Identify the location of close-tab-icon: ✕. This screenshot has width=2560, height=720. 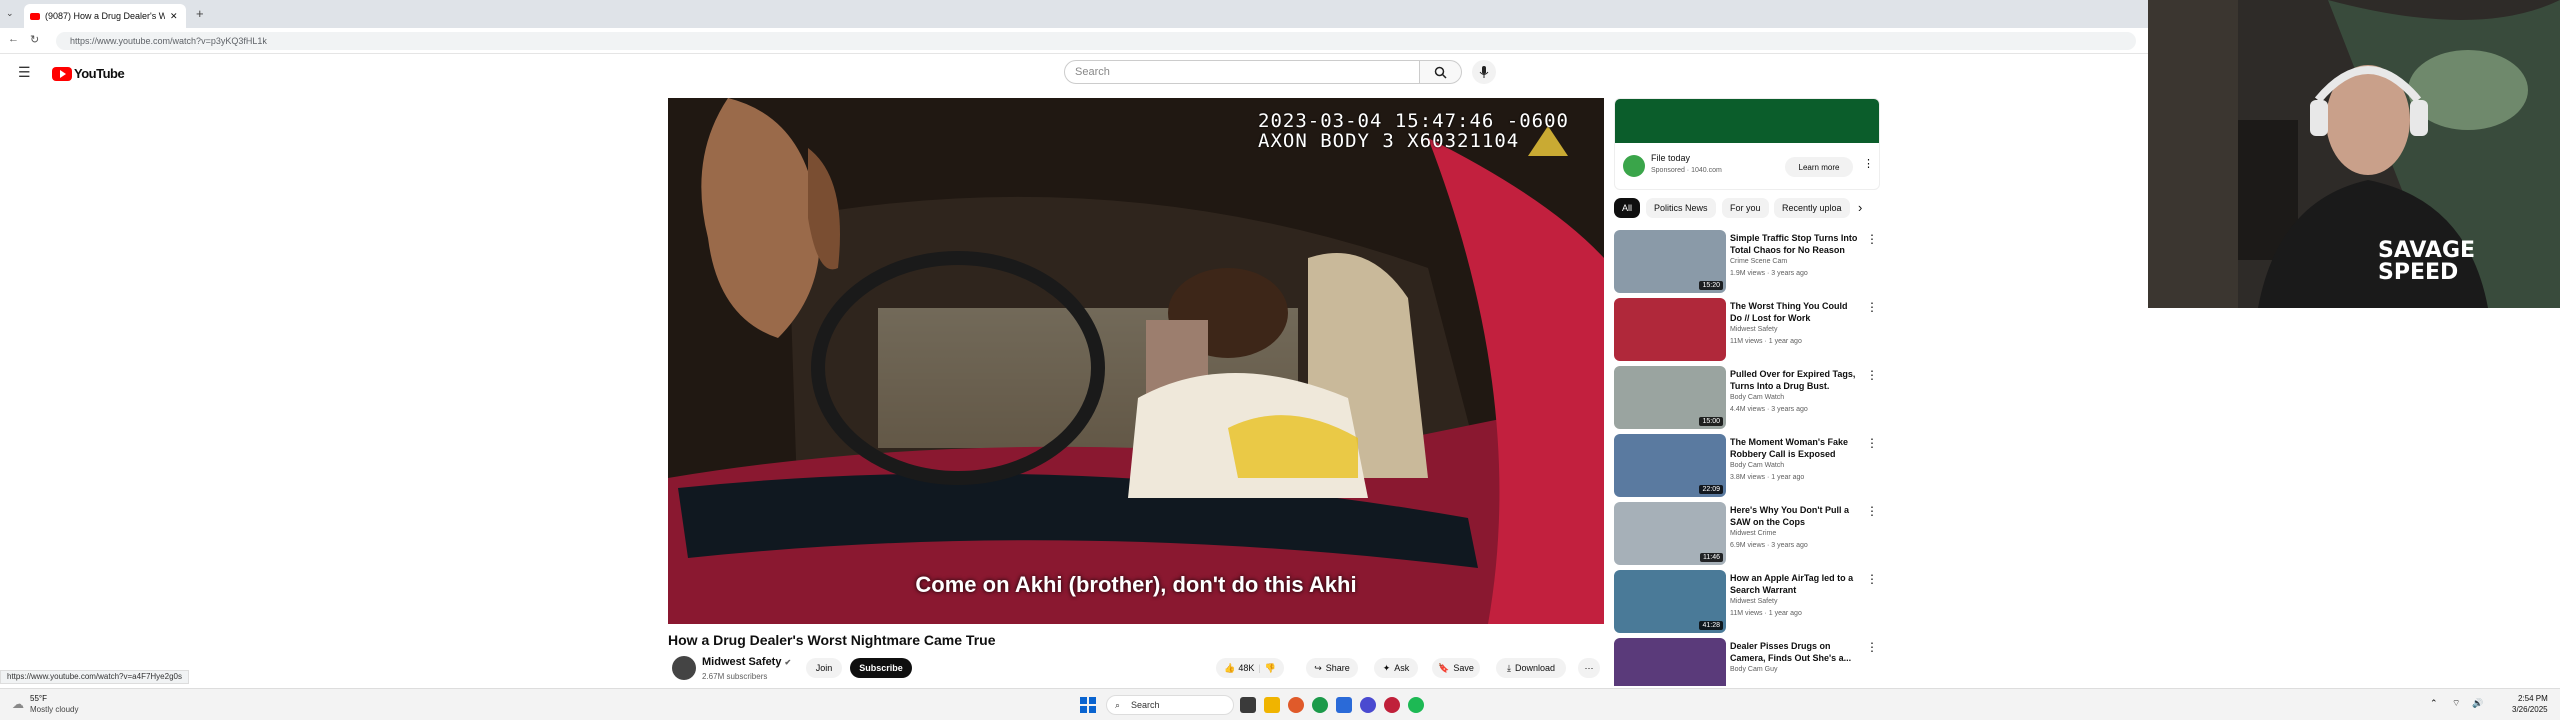
(174, 16).